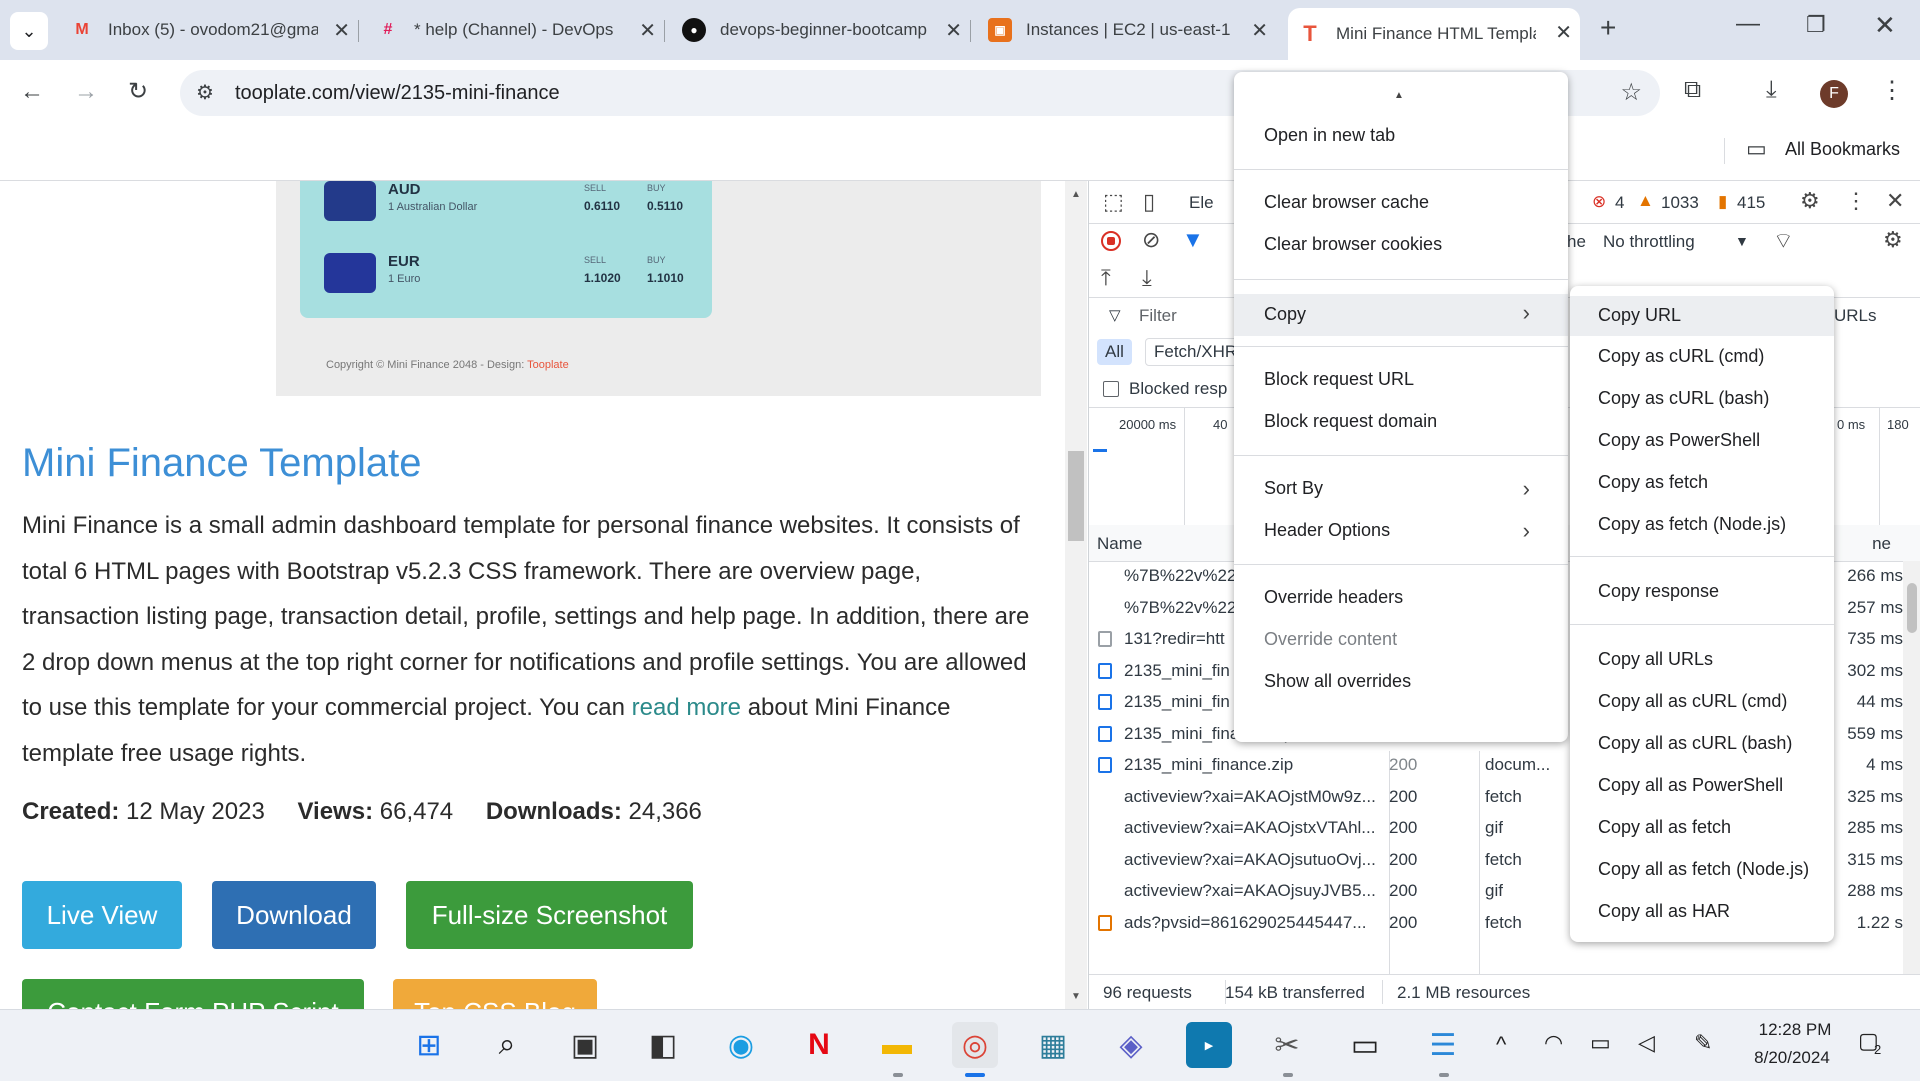  I want to click on avatar: F, so click(1834, 94).